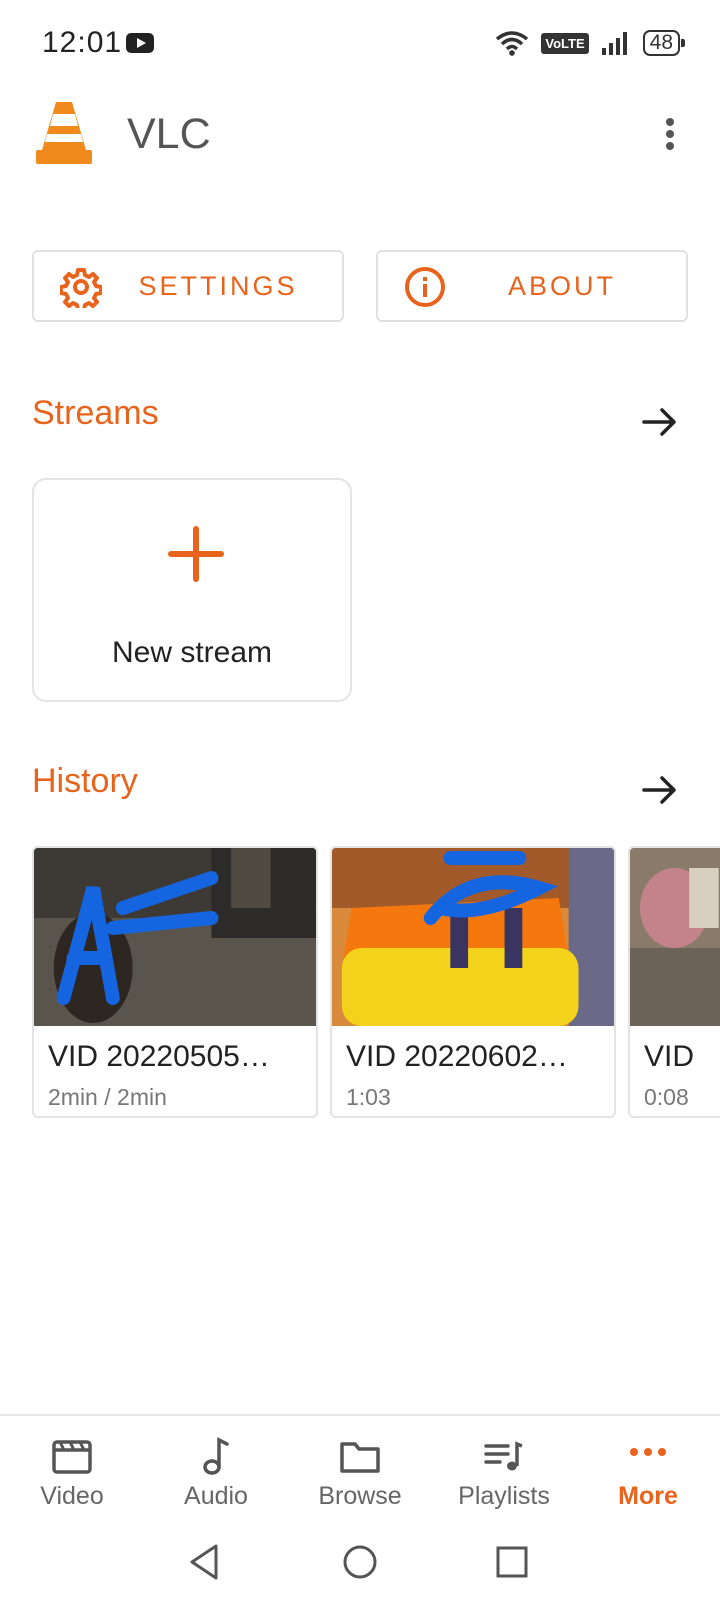  What do you see at coordinates (660, 790) in the screenshot?
I see `history-arrow-icon` at bounding box center [660, 790].